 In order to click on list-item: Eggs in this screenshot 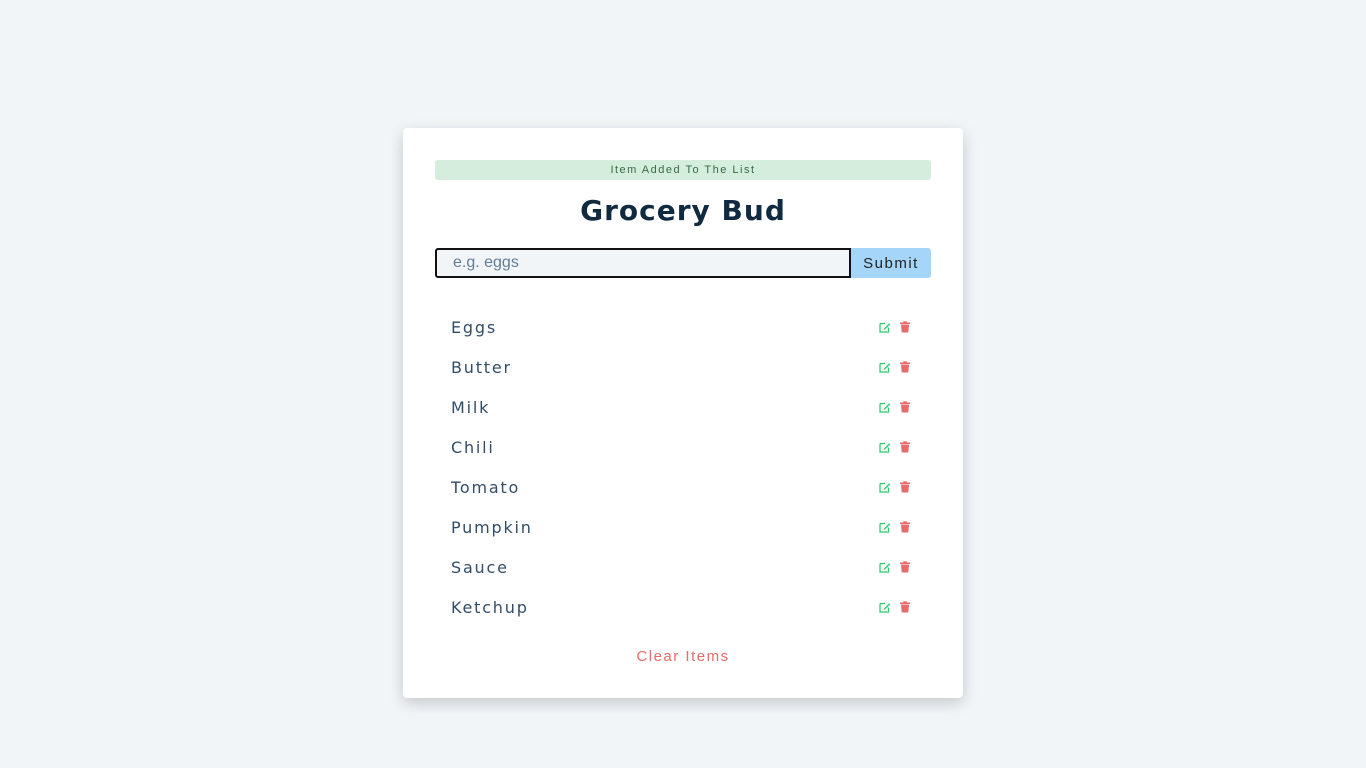, I will do `click(683, 327)`.